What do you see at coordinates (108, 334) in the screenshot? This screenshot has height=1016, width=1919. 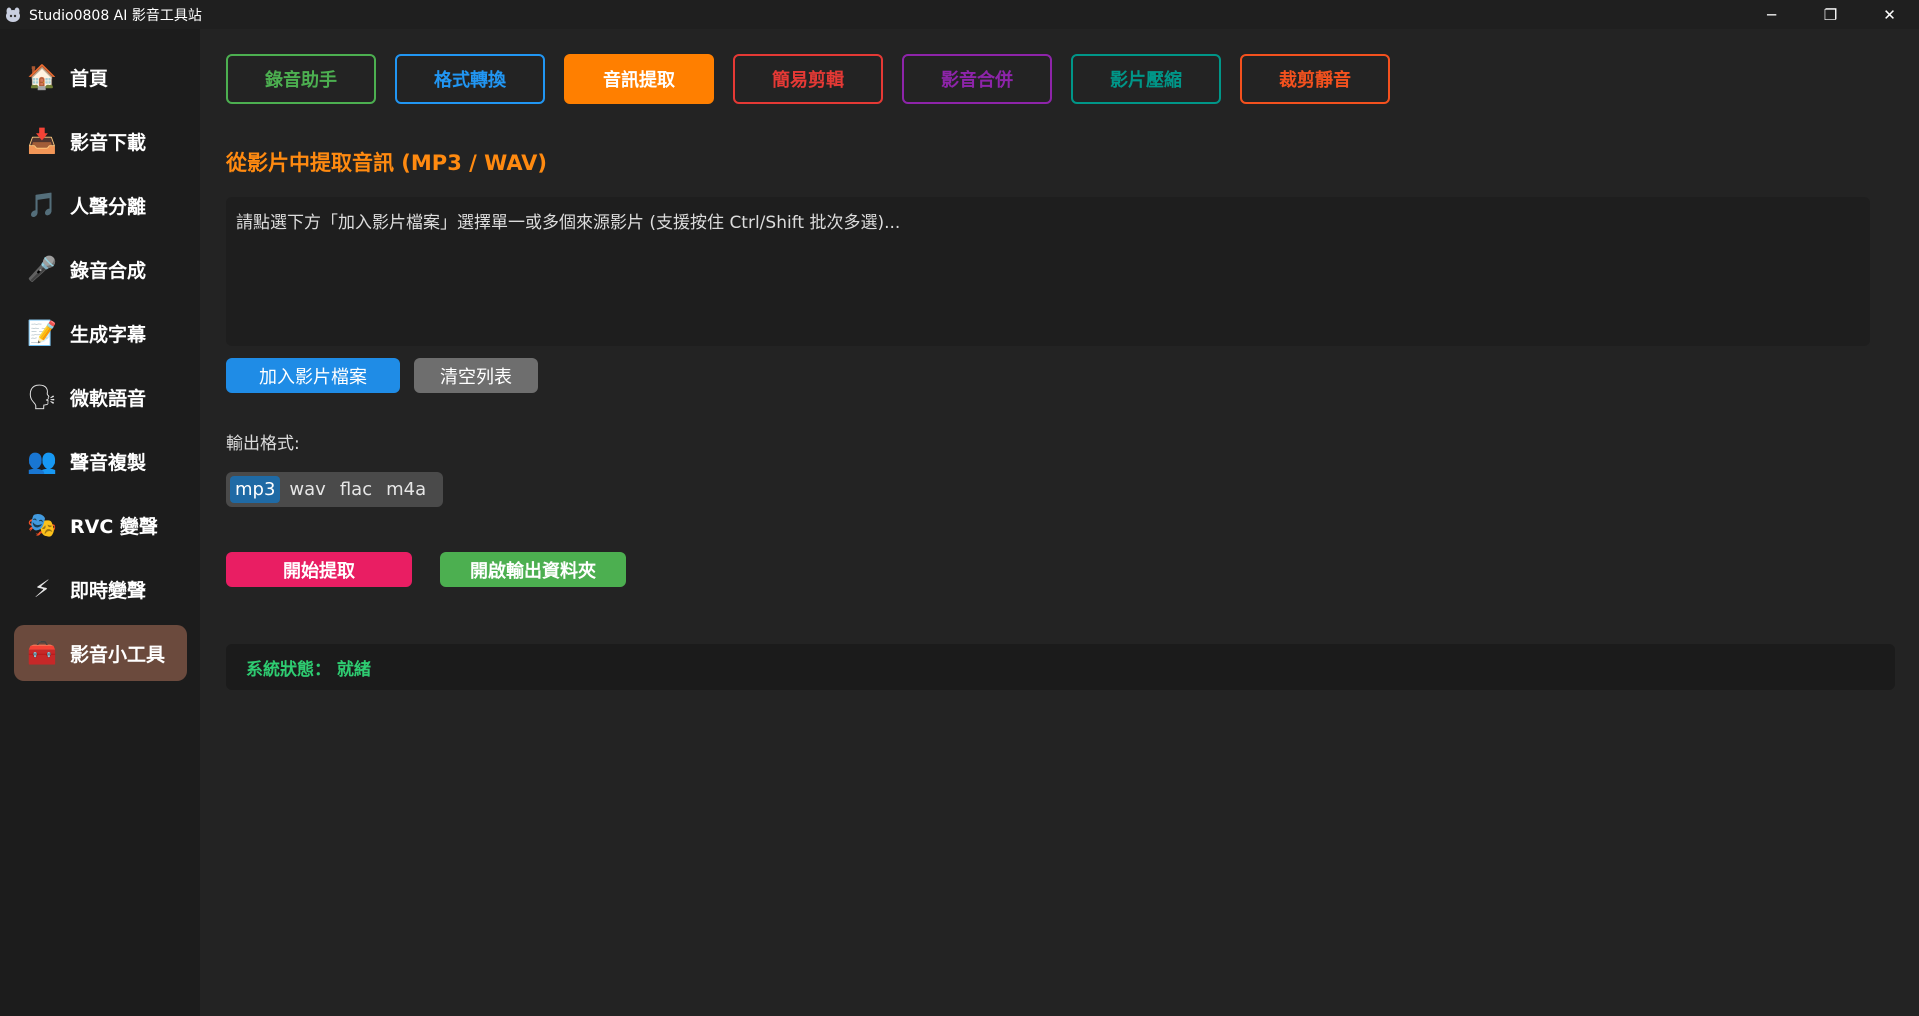 I see `sidebar-item-label: 生成字幕` at bounding box center [108, 334].